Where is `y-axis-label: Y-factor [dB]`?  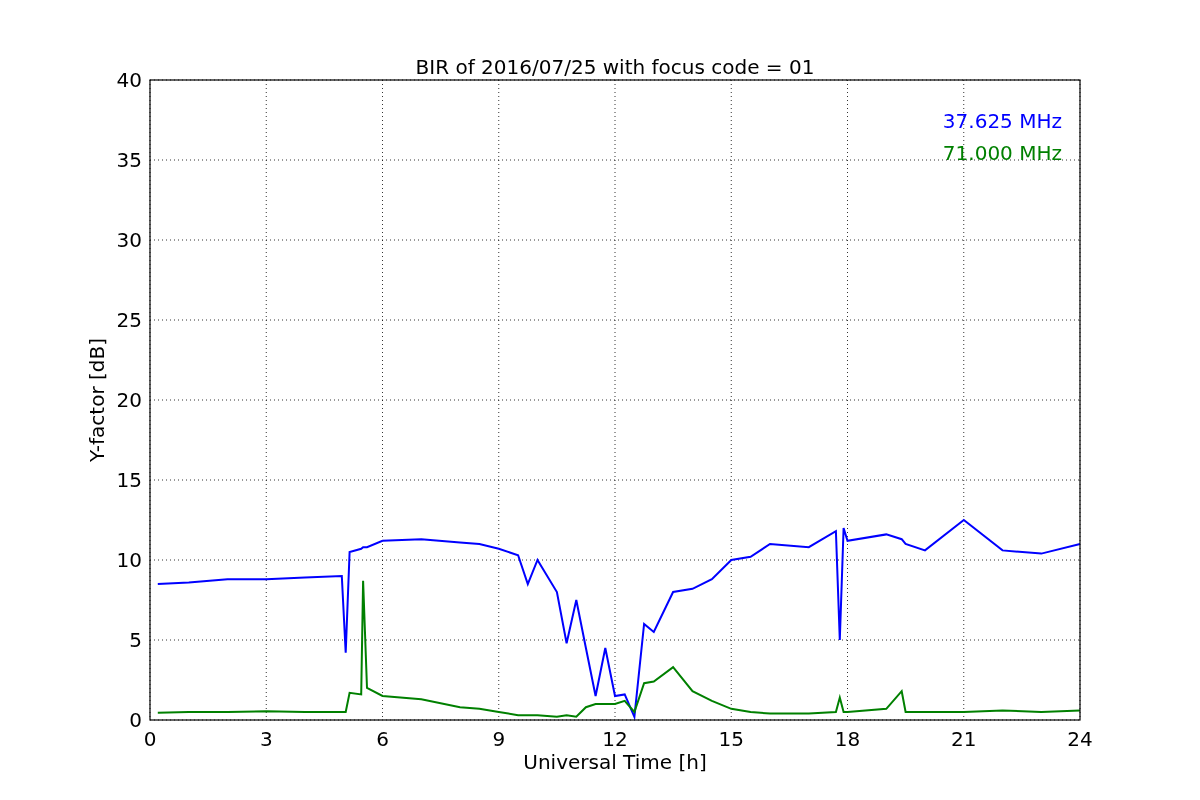 y-axis-label: Y-factor [dB] is located at coordinates (97, 400).